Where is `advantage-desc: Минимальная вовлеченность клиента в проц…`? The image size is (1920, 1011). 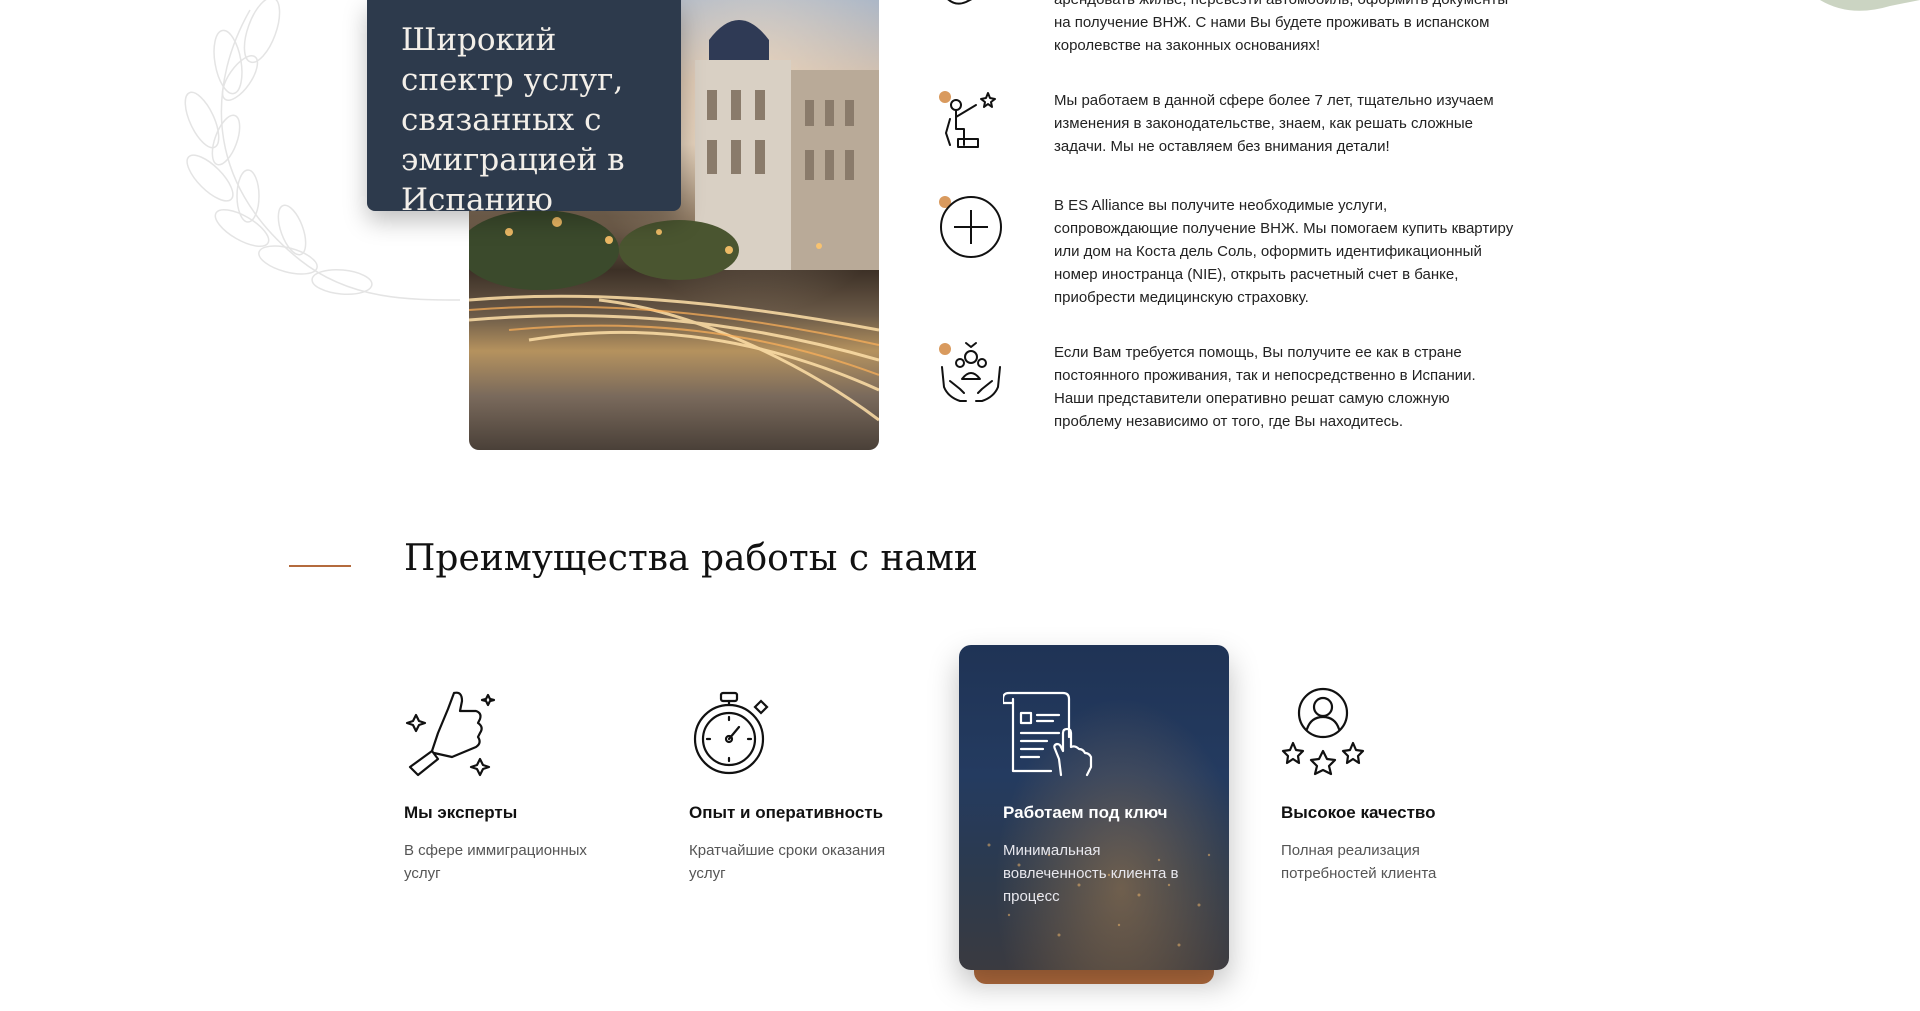 advantage-desc: Минимальная вовлеченность клиента в проц… is located at coordinates (1091, 873).